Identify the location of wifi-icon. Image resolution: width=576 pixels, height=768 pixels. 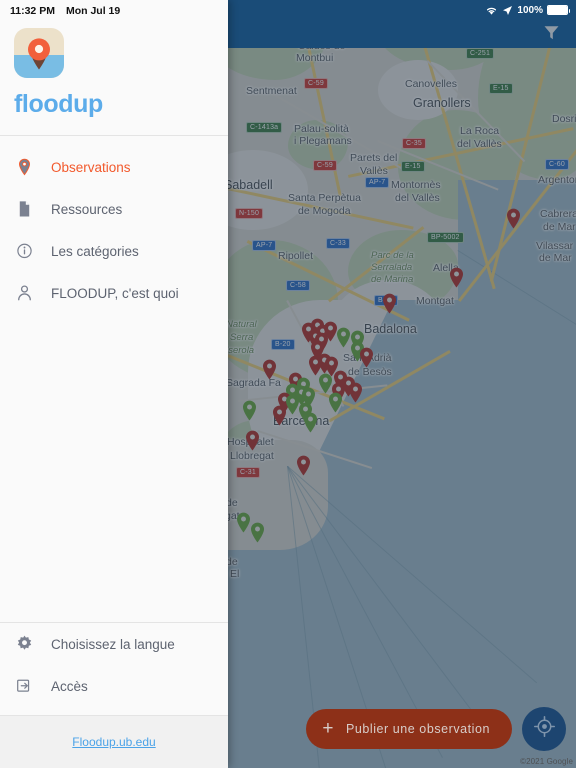
(491, 10).